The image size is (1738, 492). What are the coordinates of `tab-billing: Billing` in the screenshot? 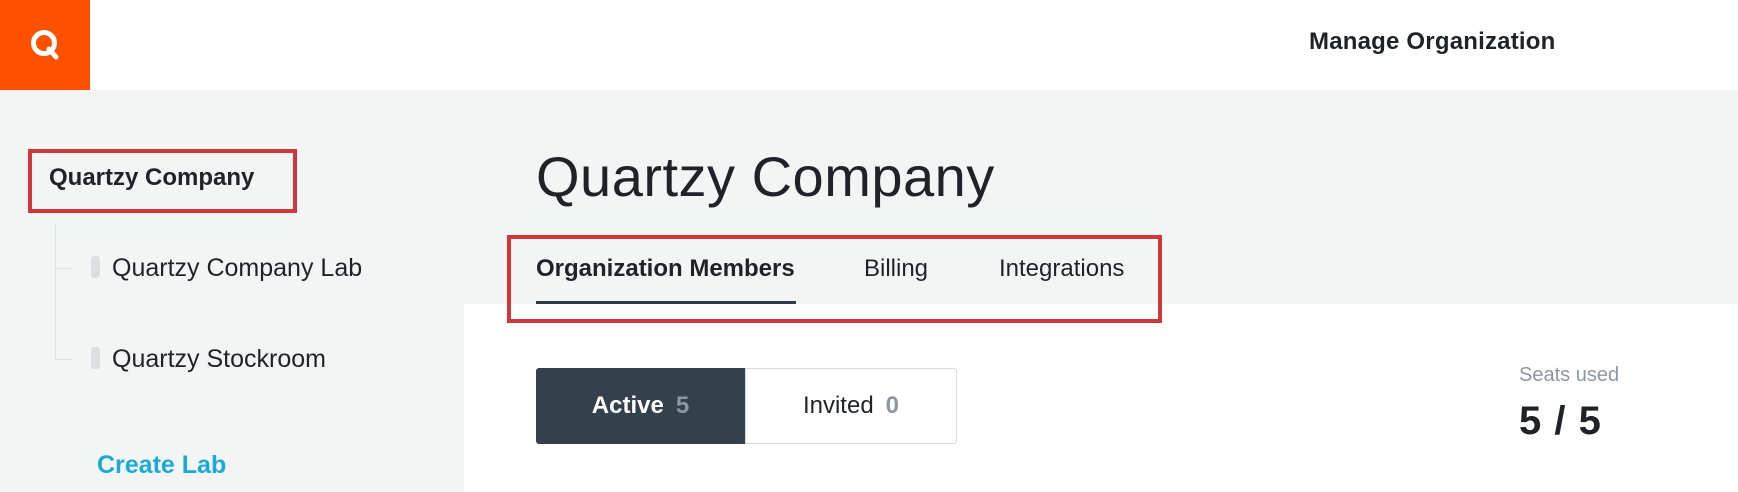 It's located at (896, 269).